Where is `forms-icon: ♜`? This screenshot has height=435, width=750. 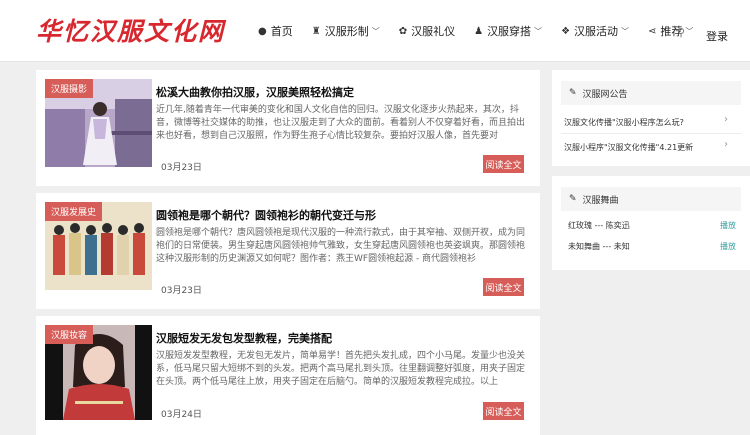 forms-icon: ♜ is located at coordinates (316, 31).